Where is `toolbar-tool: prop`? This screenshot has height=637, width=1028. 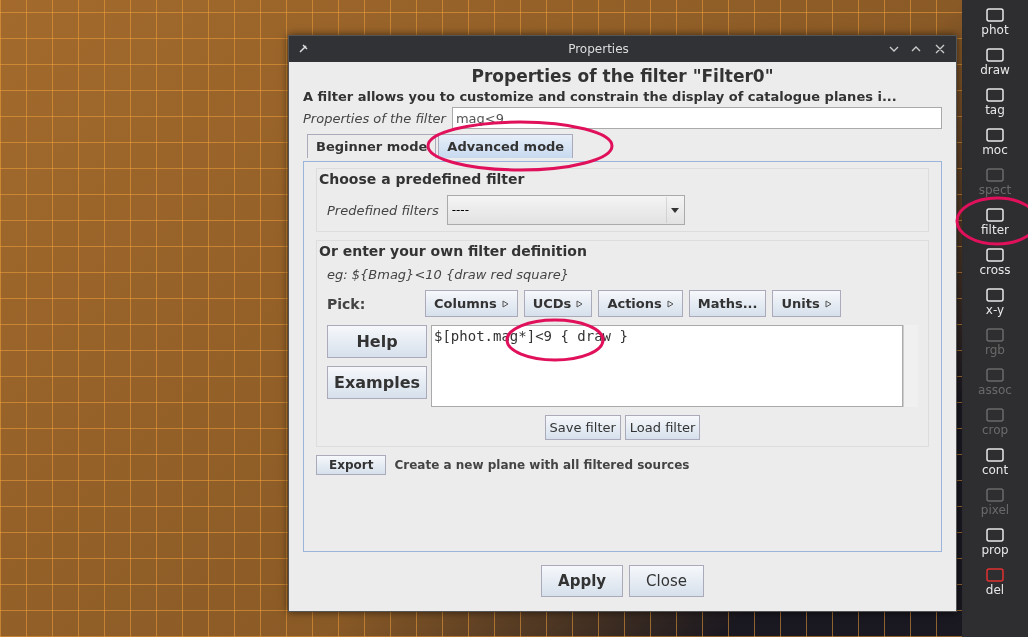 toolbar-tool: prop is located at coordinates (995, 544).